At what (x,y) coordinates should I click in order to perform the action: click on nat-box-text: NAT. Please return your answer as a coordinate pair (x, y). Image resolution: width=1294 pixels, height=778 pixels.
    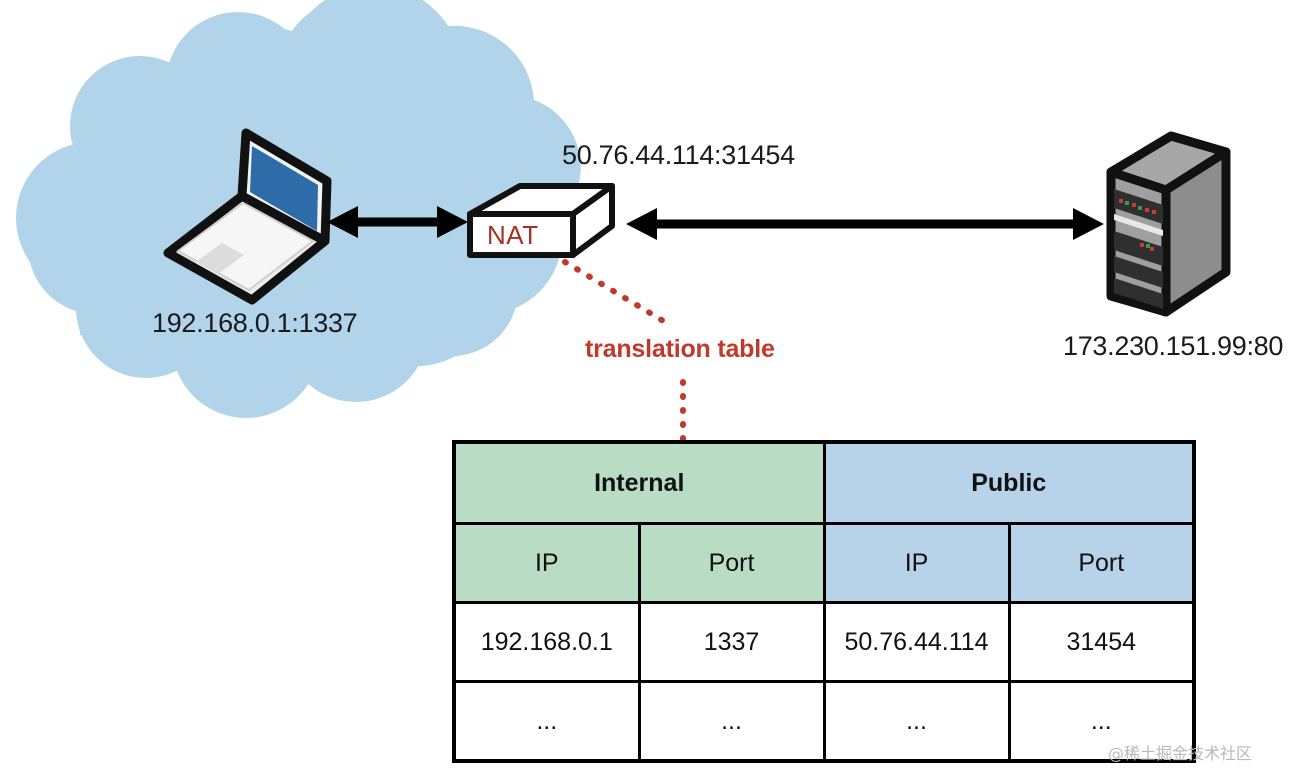
    Looking at the image, I should click on (513, 235).